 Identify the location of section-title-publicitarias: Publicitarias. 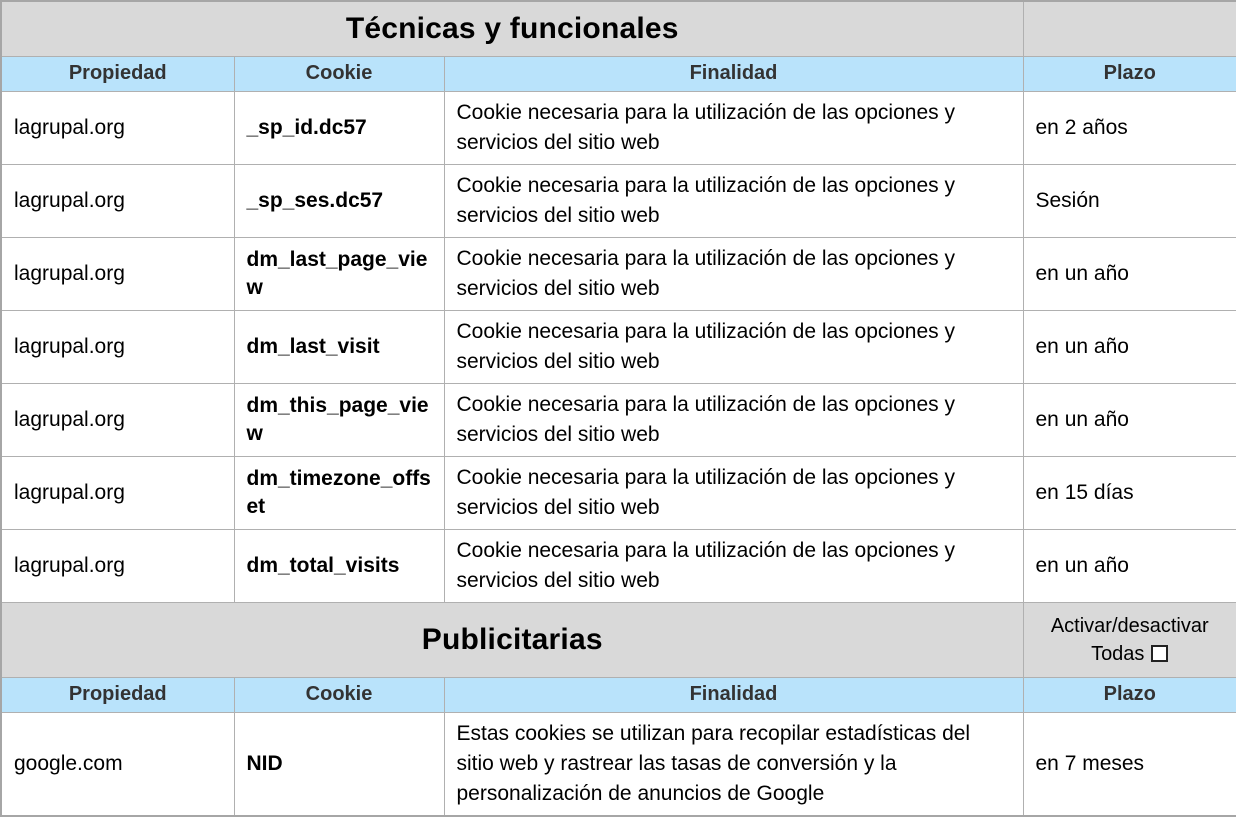
(512, 639).